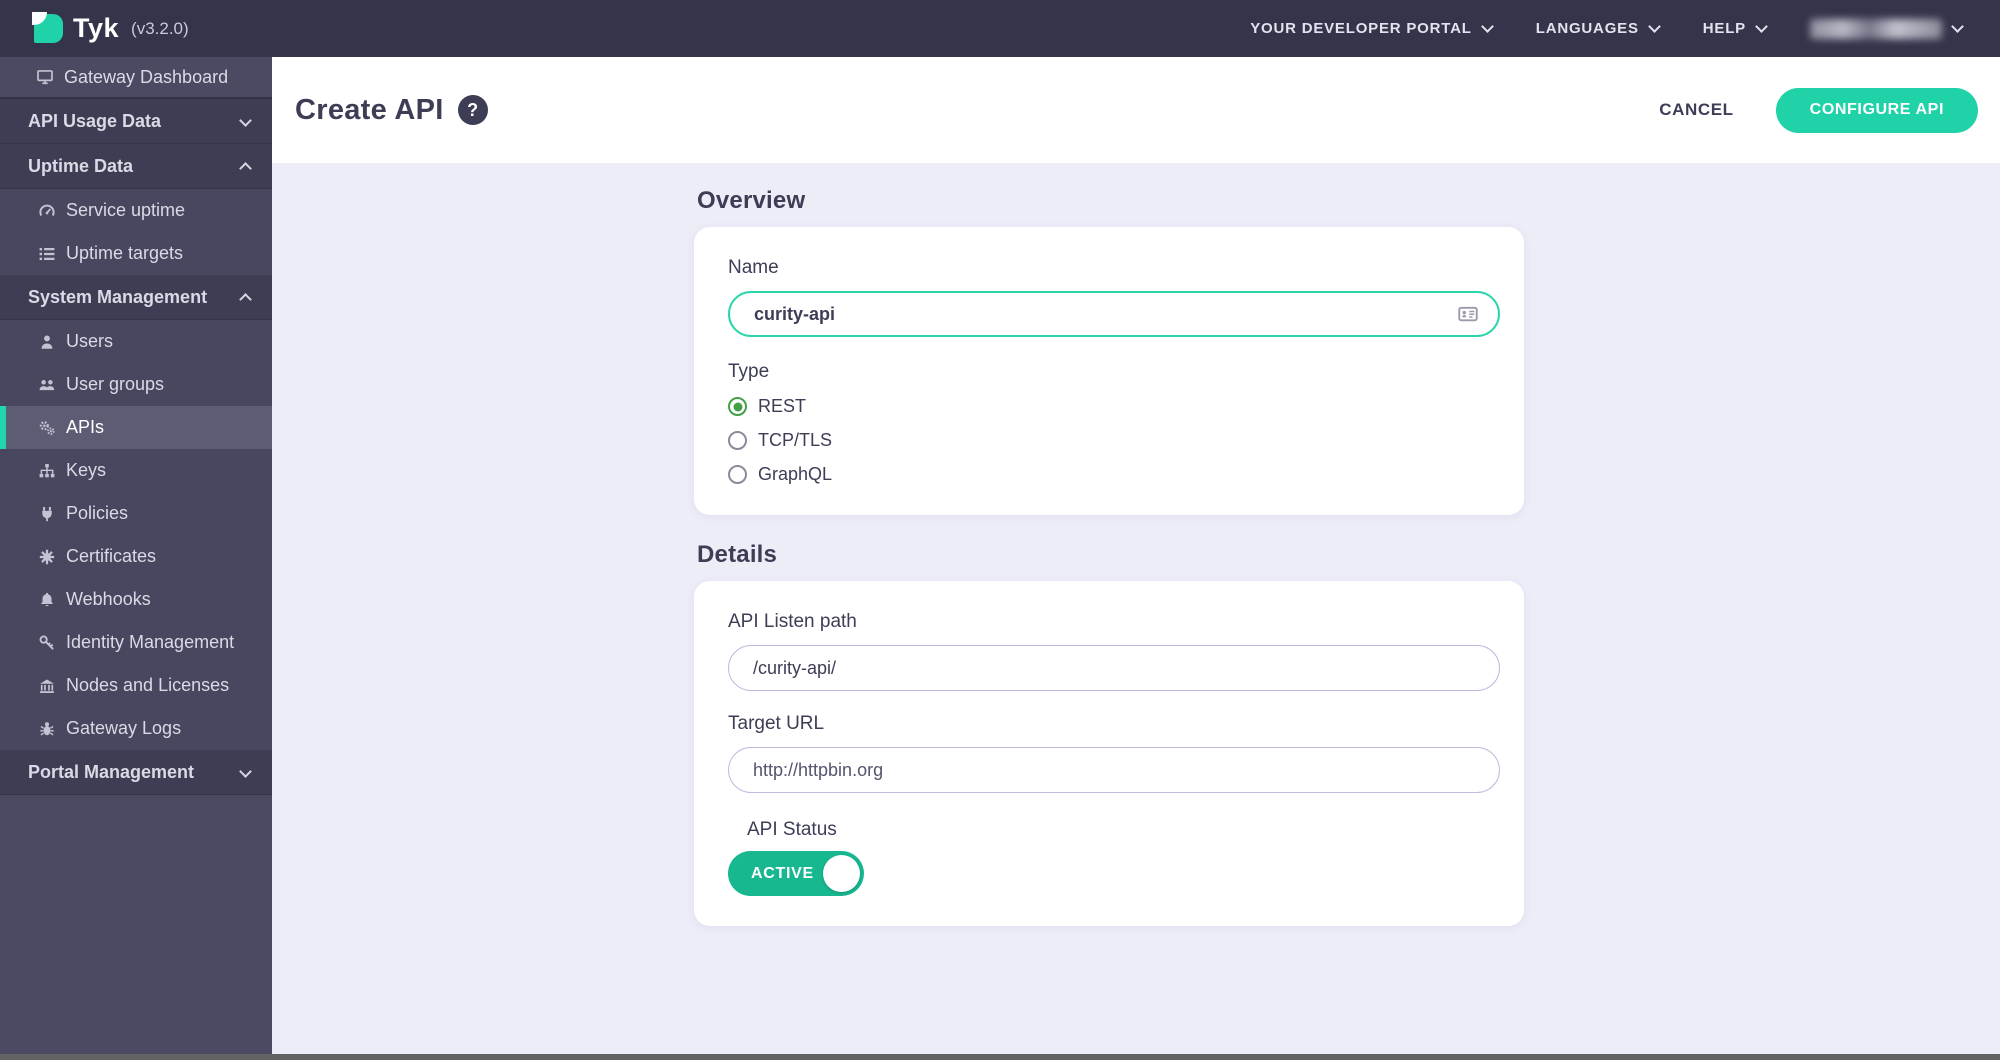 This screenshot has height=1060, width=2000. I want to click on listen-path-input, so click(1114, 668).